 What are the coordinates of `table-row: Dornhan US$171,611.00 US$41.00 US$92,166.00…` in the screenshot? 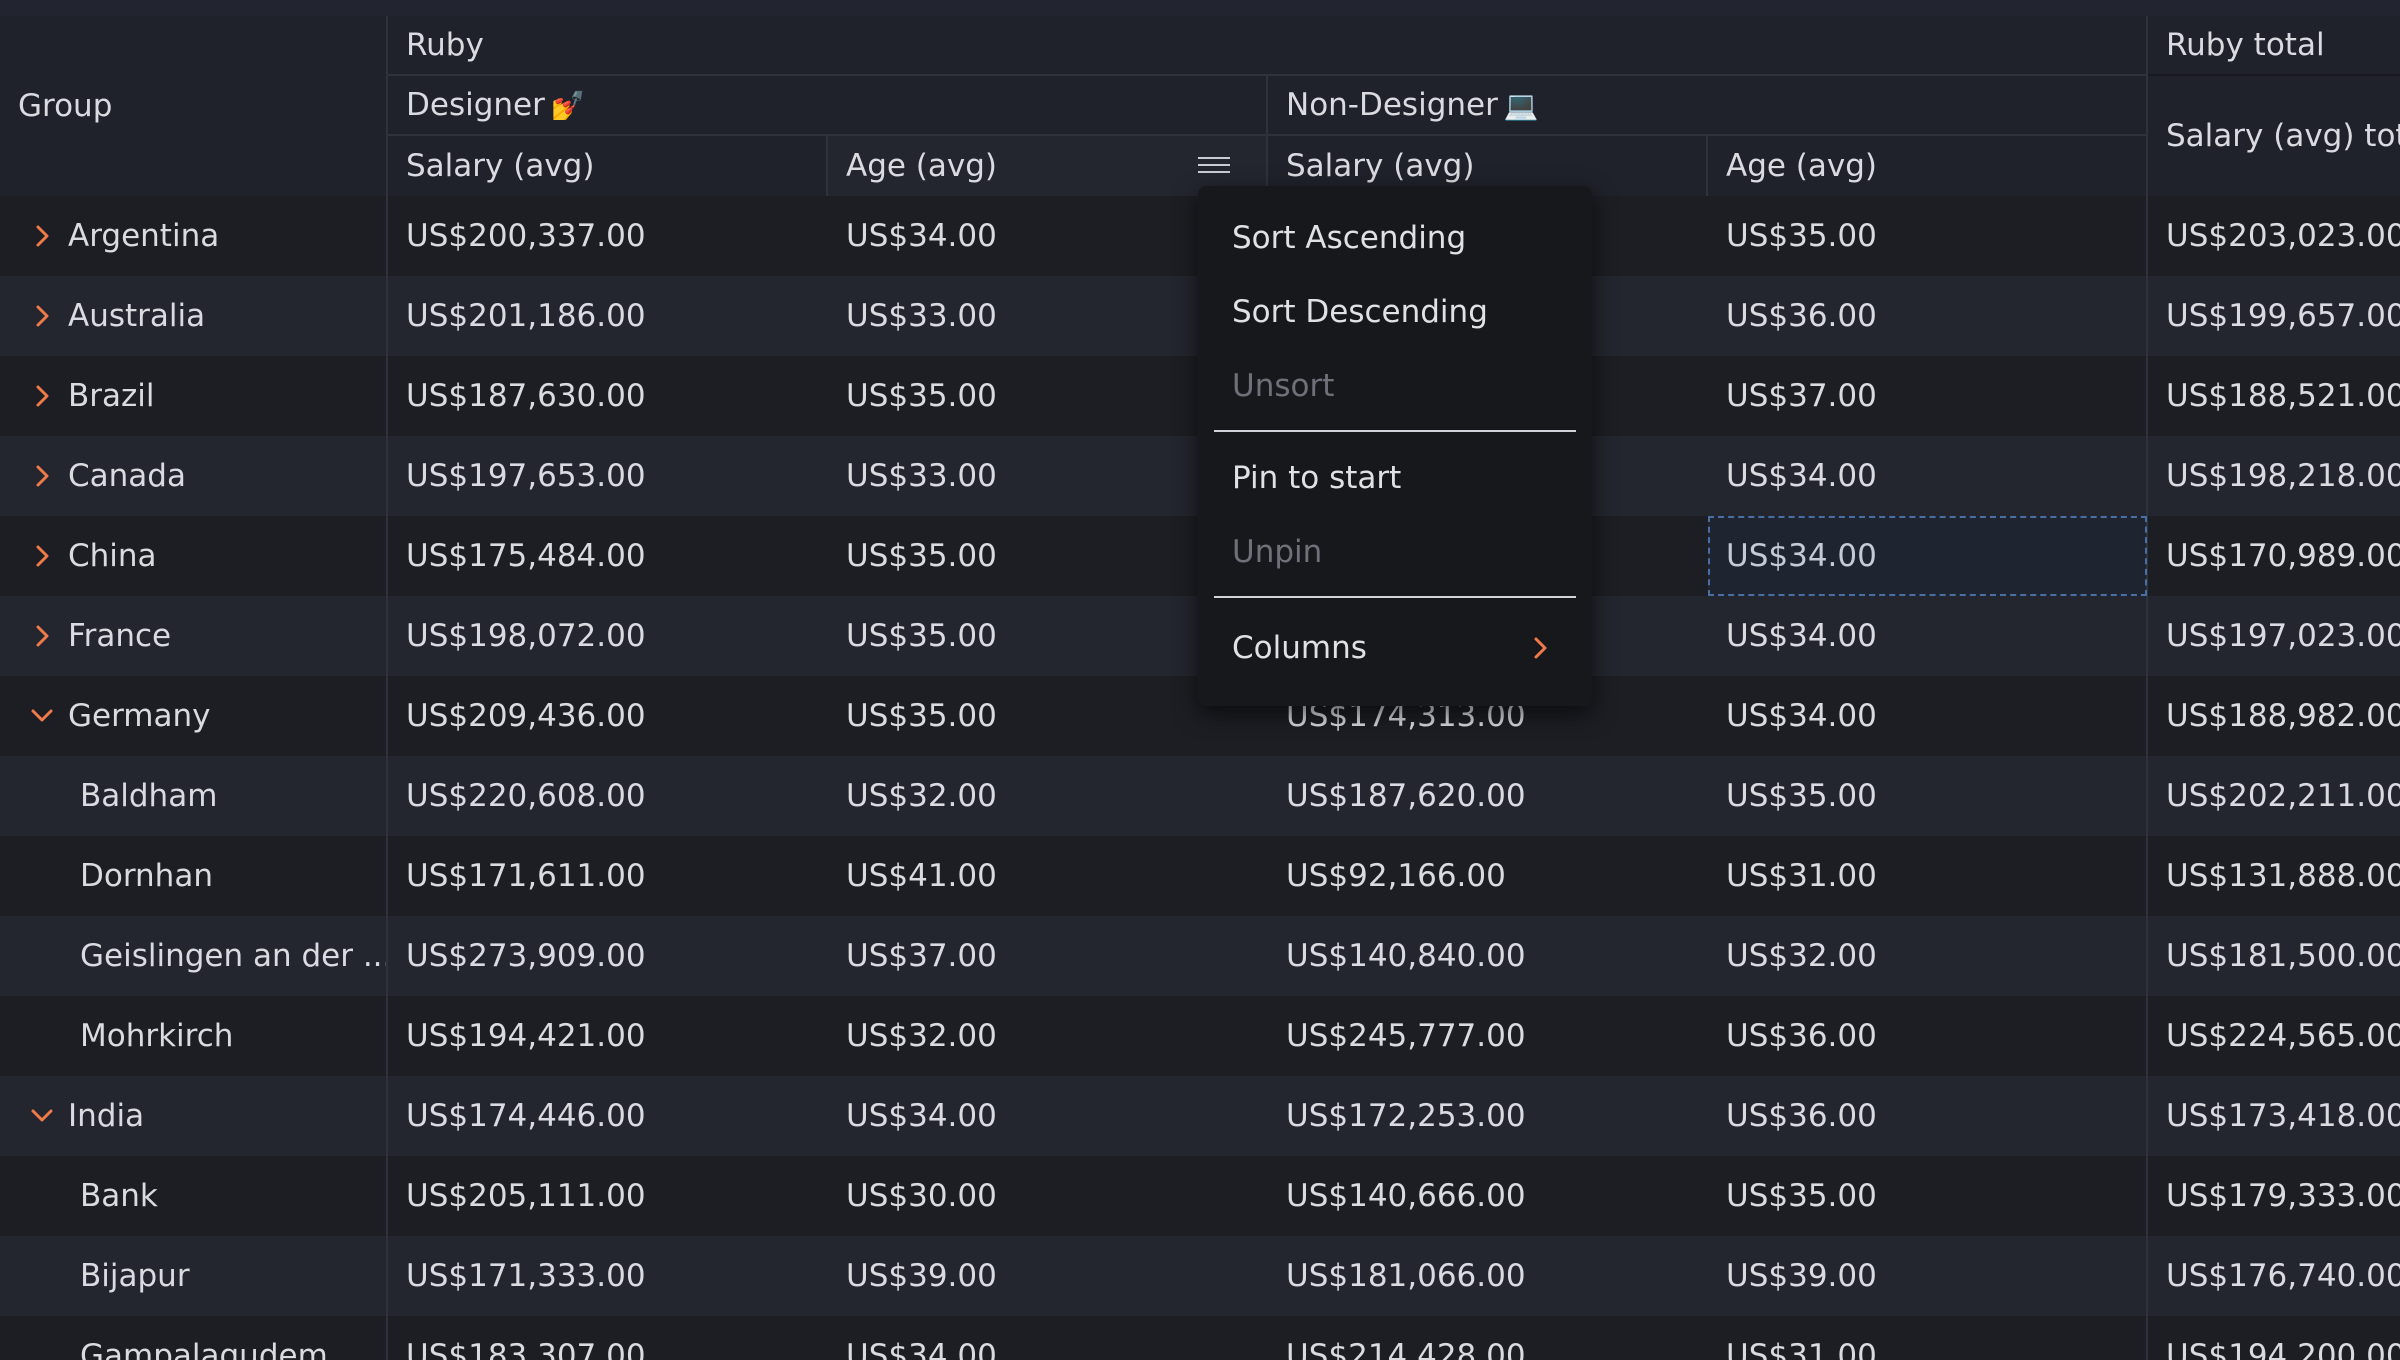 It's located at (1200, 876).